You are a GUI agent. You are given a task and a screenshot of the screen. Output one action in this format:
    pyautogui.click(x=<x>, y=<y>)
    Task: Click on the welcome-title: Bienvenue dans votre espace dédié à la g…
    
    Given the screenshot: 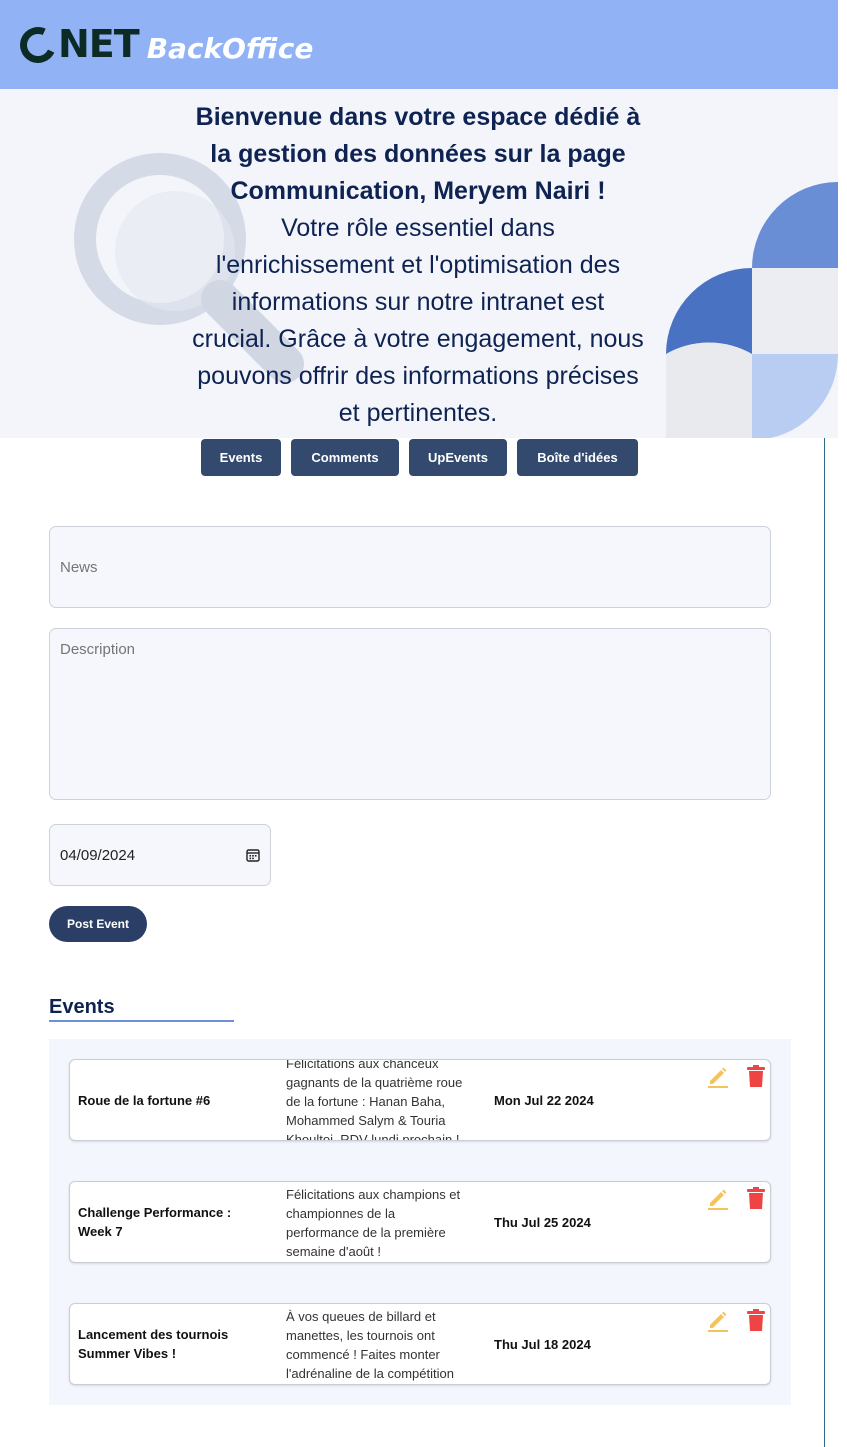 What is the action you would take?
    pyautogui.click(x=418, y=154)
    